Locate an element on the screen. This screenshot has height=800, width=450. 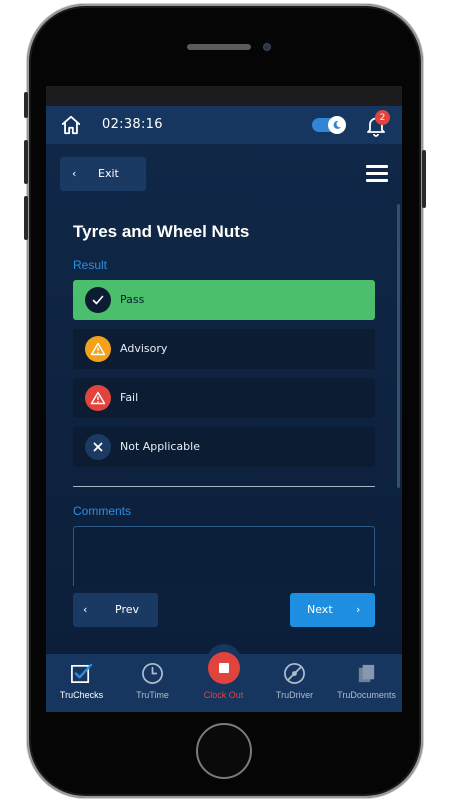
result-option-fail: Fail is located at coordinates (224, 398).